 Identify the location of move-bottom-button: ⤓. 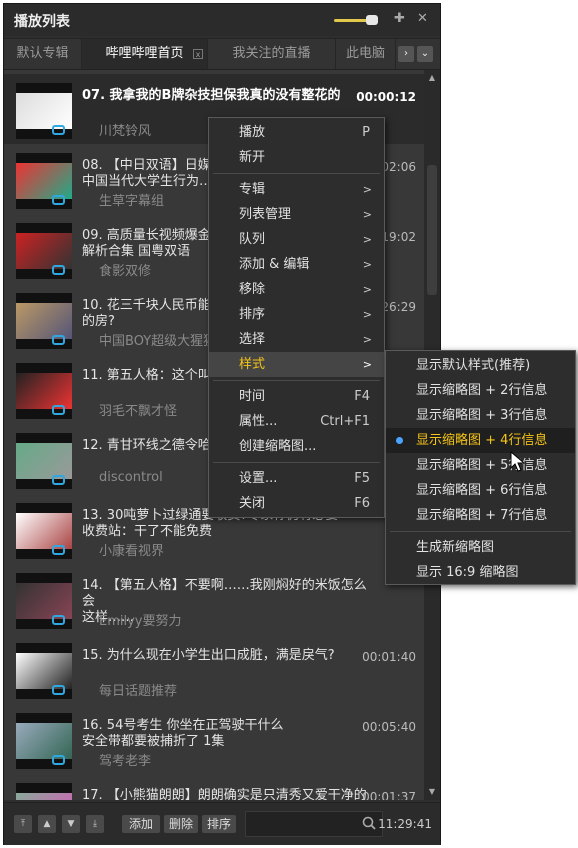
(95, 824).